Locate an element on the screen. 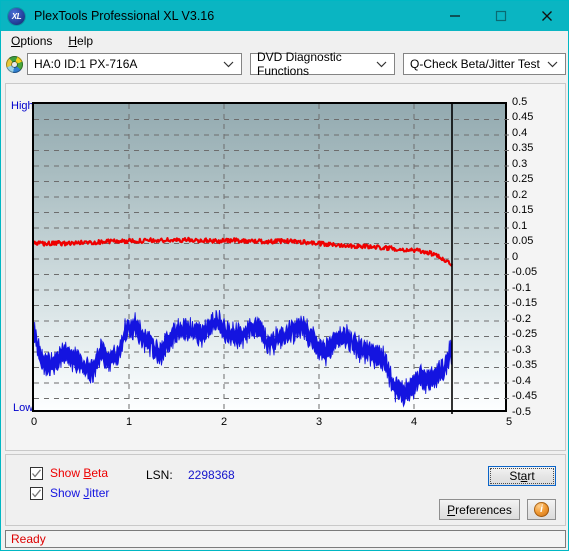 This screenshot has width=569, height=551. start-button: Start is located at coordinates (522, 476).